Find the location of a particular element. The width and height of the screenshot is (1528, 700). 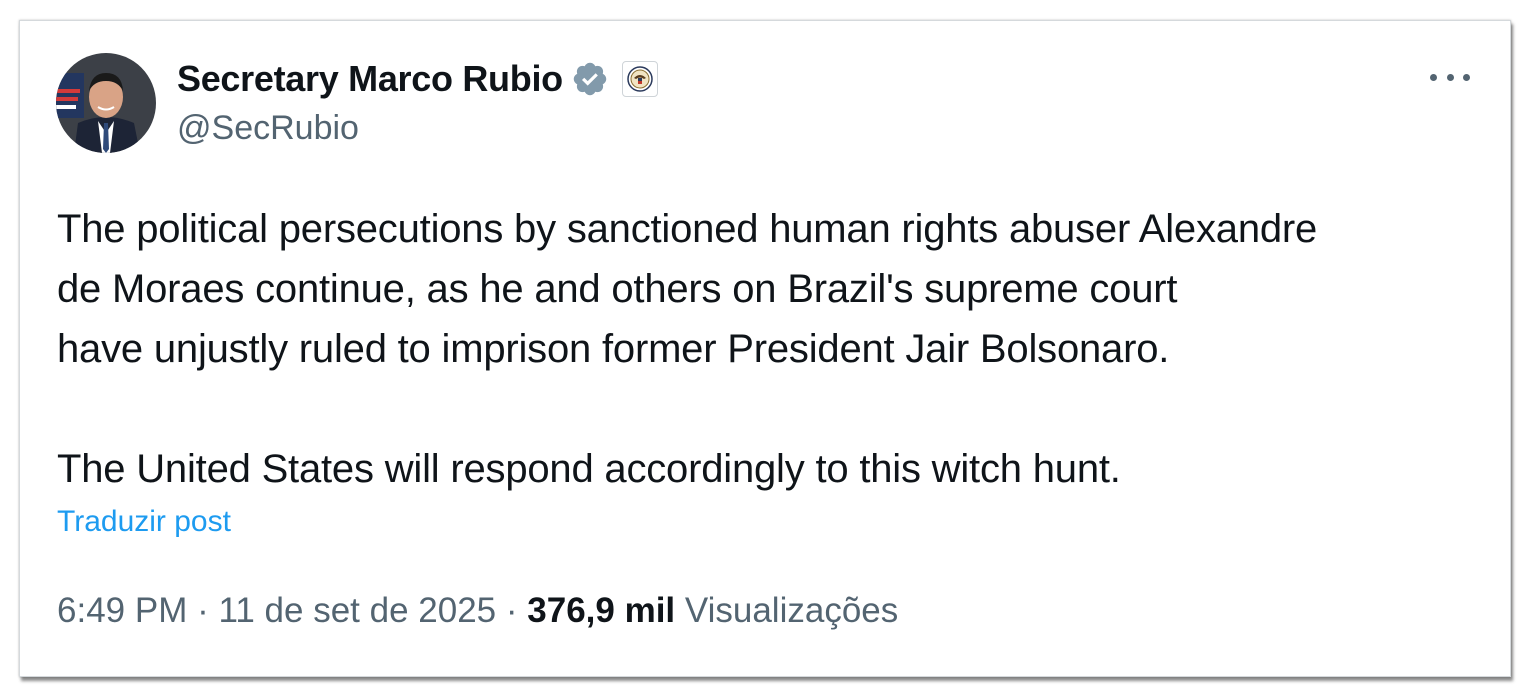

views-count: 376,9 mil is located at coordinates (601, 610).